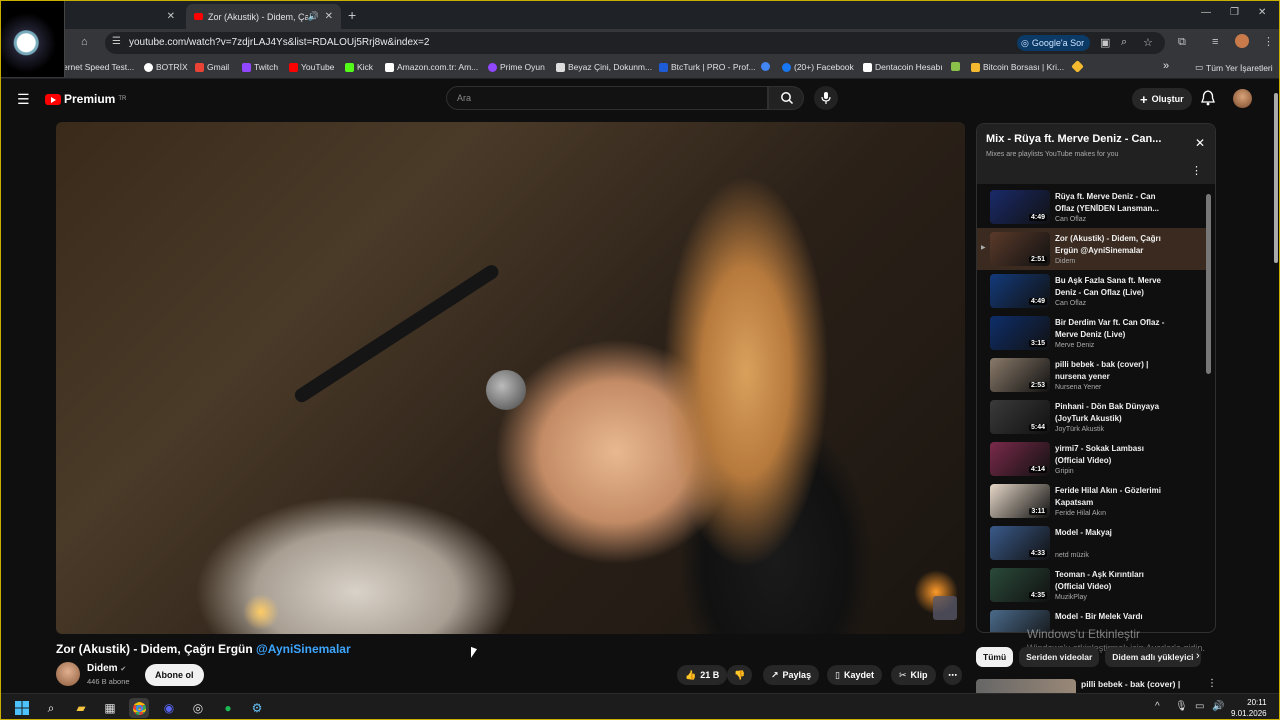 This screenshot has width=1280, height=720. What do you see at coordinates (311, 67) in the screenshot?
I see `bookmark-item: YouTube` at bounding box center [311, 67].